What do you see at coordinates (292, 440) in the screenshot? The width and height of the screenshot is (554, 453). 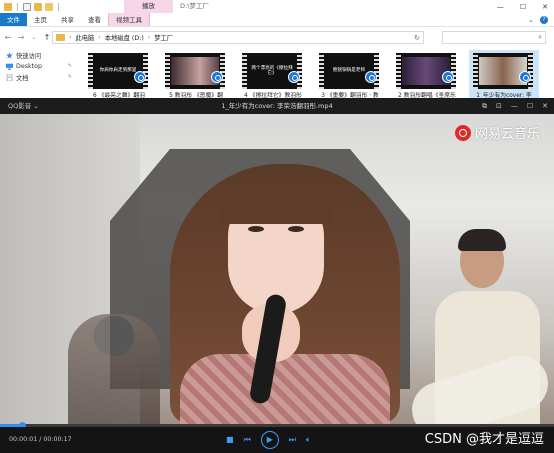 I see `next-icon: ⏭` at bounding box center [292, 440].